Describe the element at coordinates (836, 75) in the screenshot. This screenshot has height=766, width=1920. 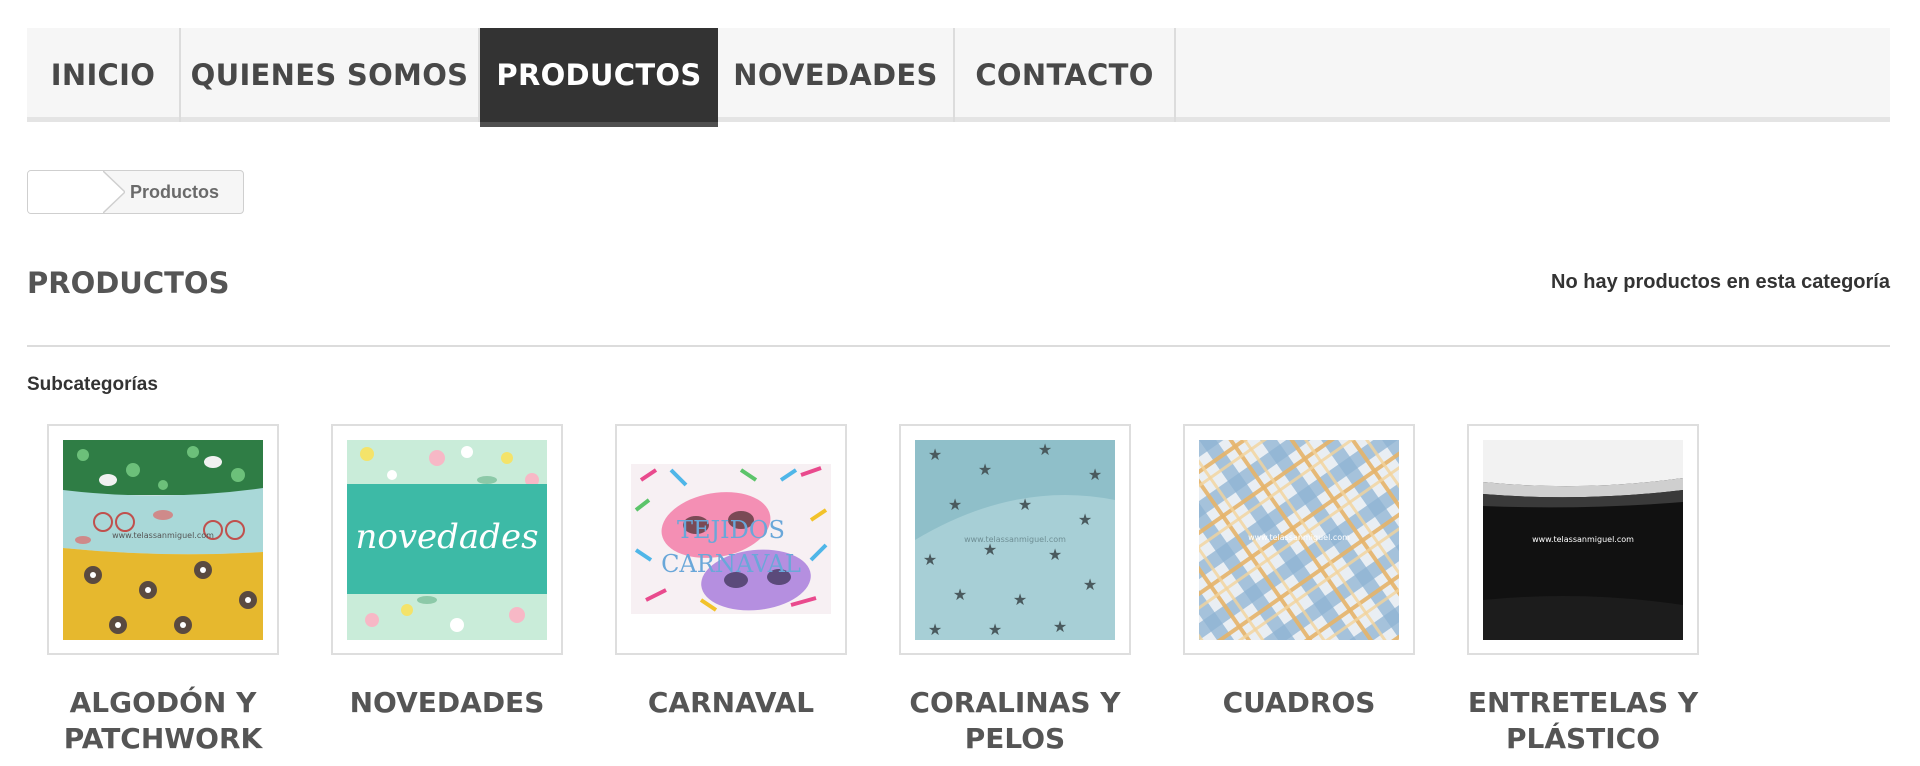
I see `menu-item-novedades: NOVEDADES` at that location.